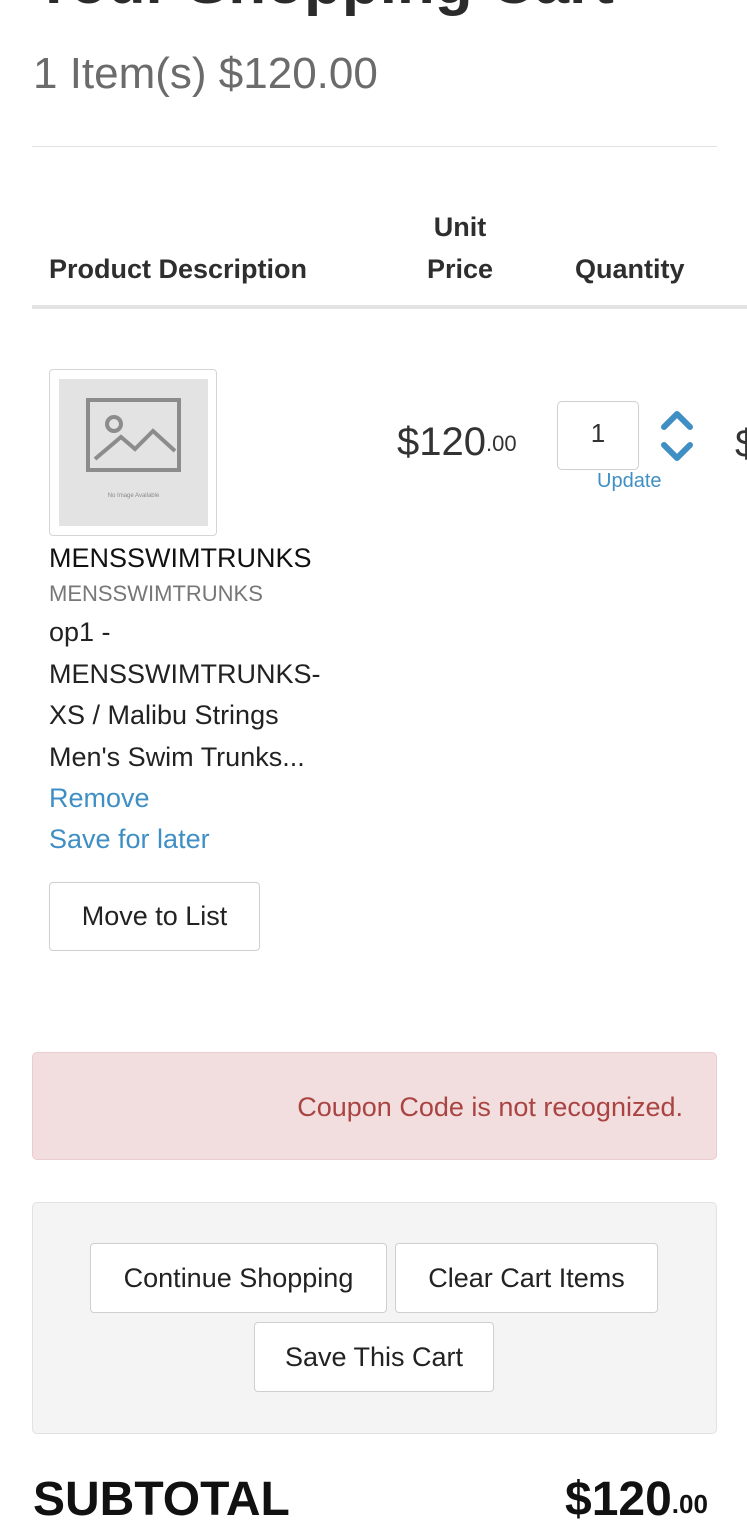  What do you see at coordinates (374, 1357) in the screenshot?
I see `save-cart-button: Save This Cart` at bounding box center [374, 1357].